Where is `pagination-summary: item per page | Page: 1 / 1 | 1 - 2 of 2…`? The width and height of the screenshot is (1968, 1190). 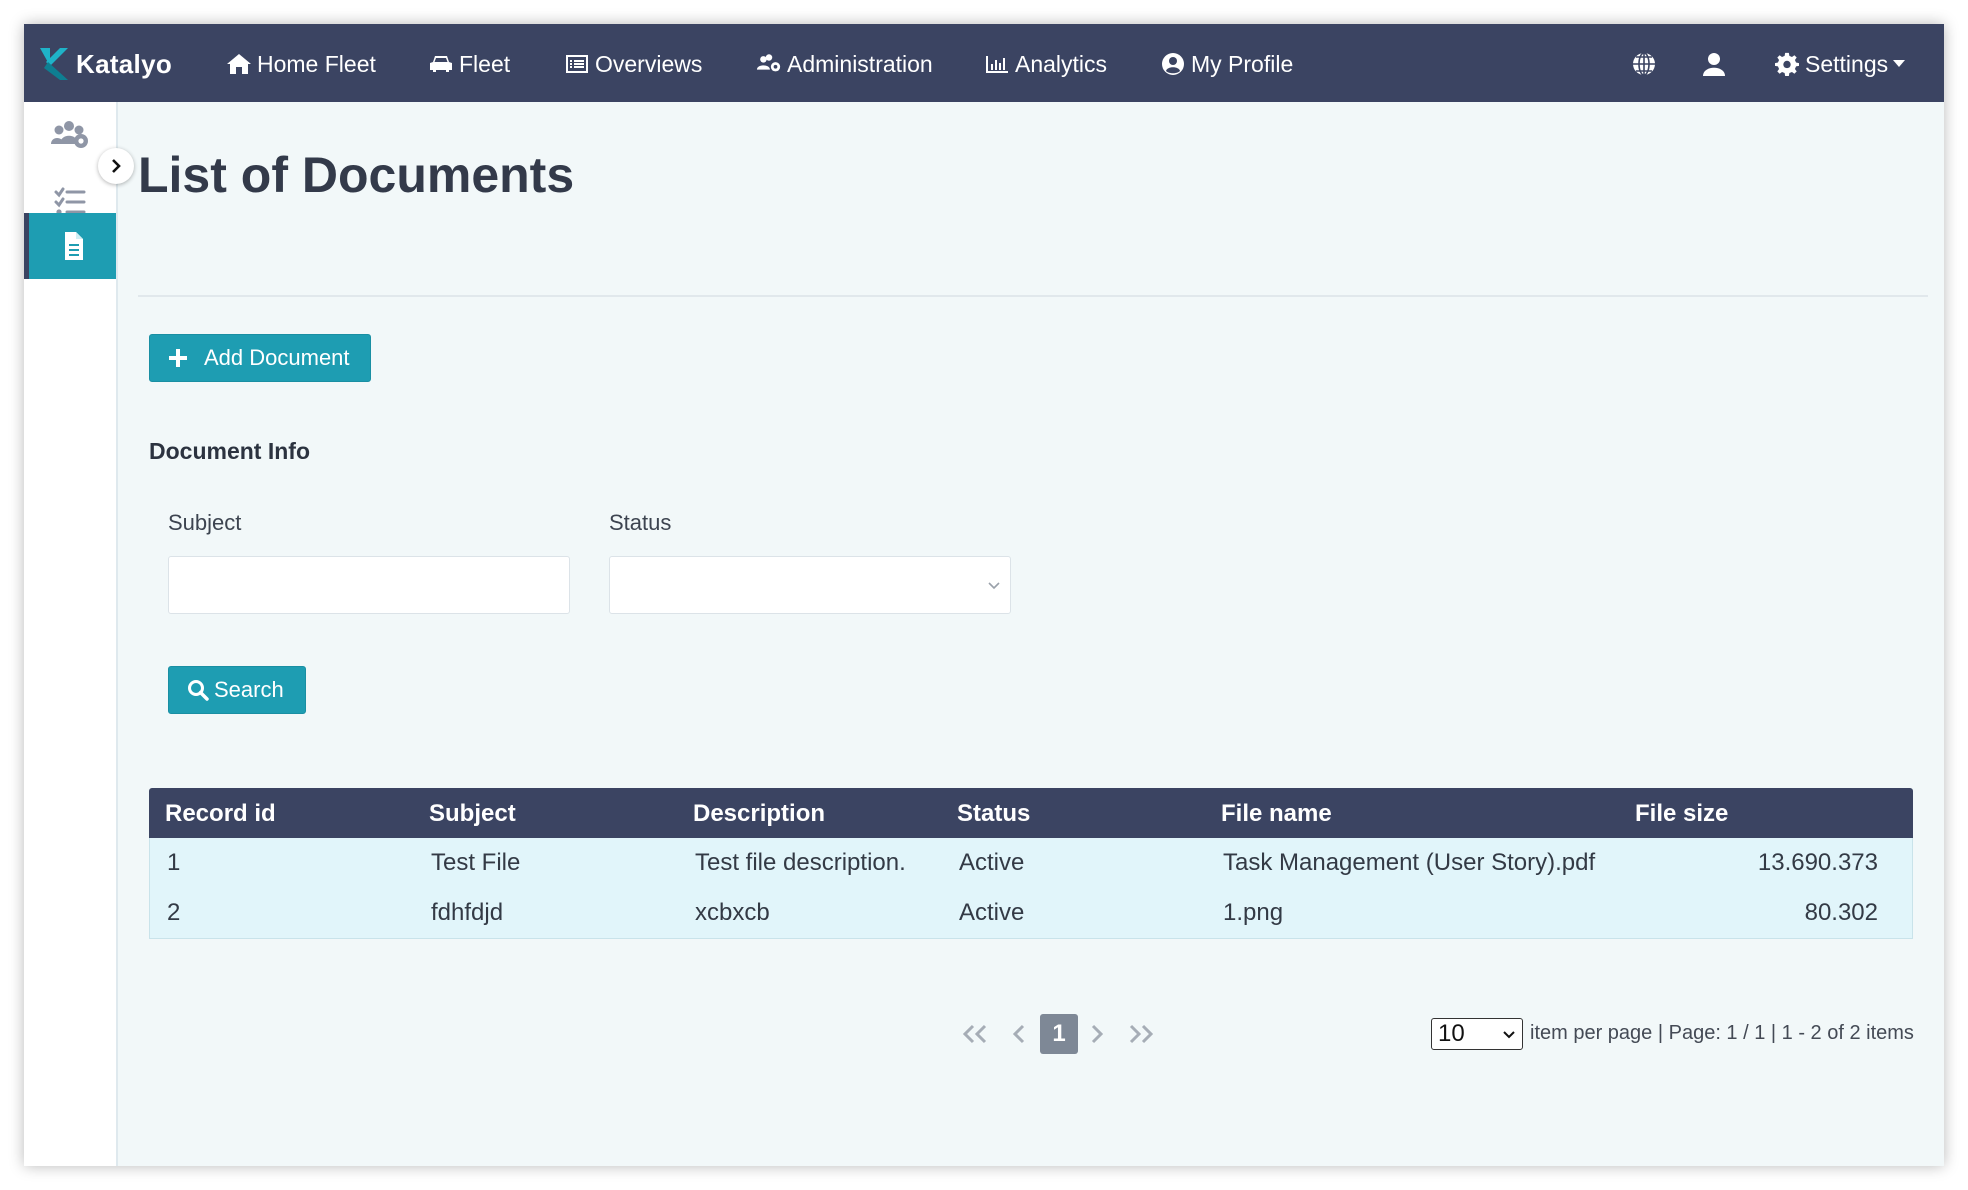
pagination-summary: item per page | Page: 1 / 1 | 1 - 2 of 2… is located at coordinates (1722, 1033).